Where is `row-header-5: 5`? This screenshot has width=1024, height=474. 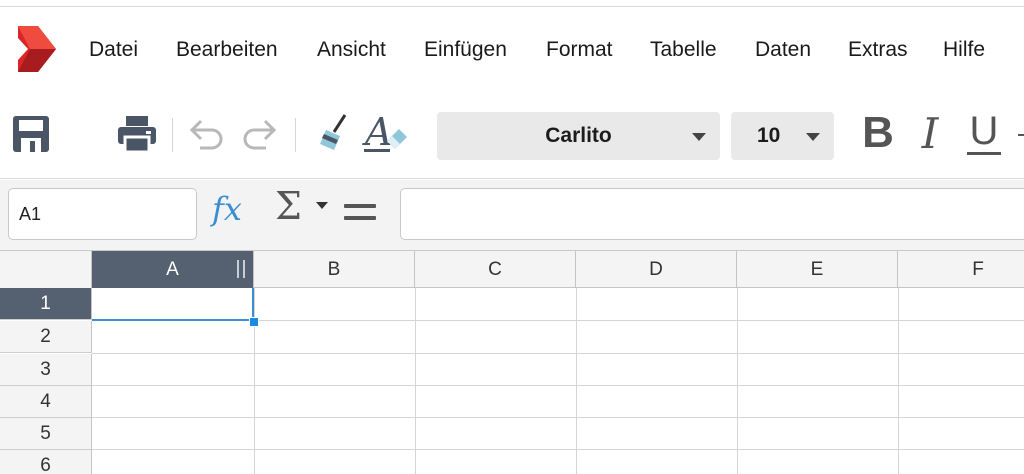 row-header-5: 5 is located at coordinates (46, 434).